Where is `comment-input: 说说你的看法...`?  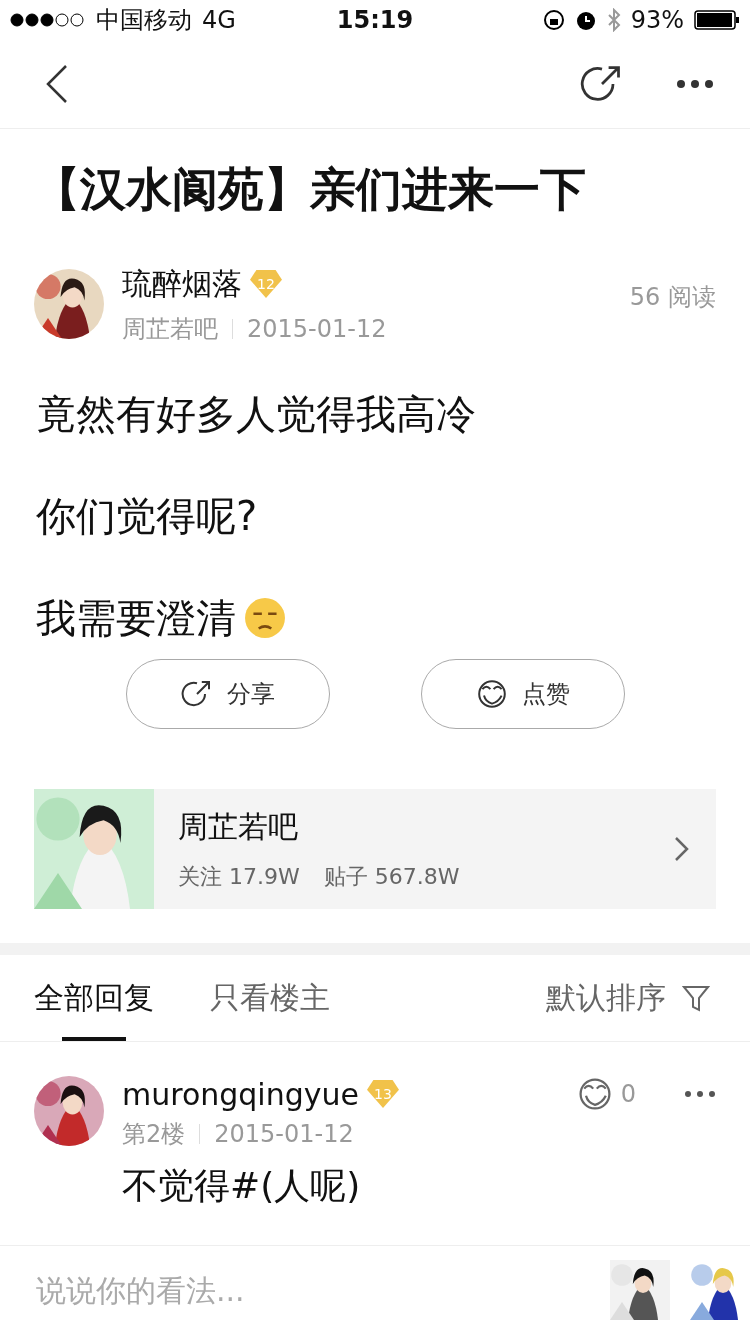 comment-input: 说说你的看法... is located at coordinates (312, 1290).